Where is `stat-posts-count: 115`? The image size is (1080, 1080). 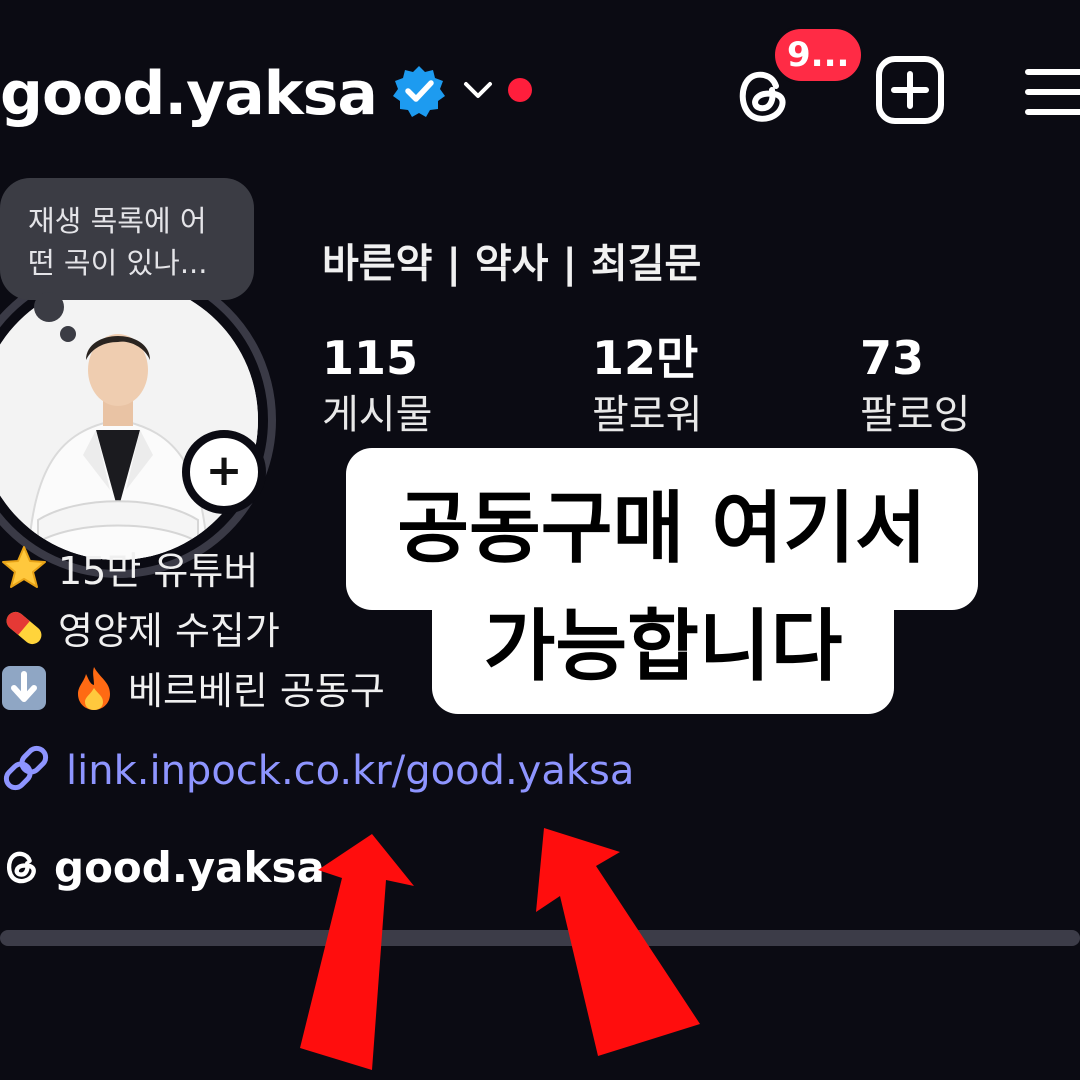
stat-posts-count: 115 is located at coordinates (370, 358).